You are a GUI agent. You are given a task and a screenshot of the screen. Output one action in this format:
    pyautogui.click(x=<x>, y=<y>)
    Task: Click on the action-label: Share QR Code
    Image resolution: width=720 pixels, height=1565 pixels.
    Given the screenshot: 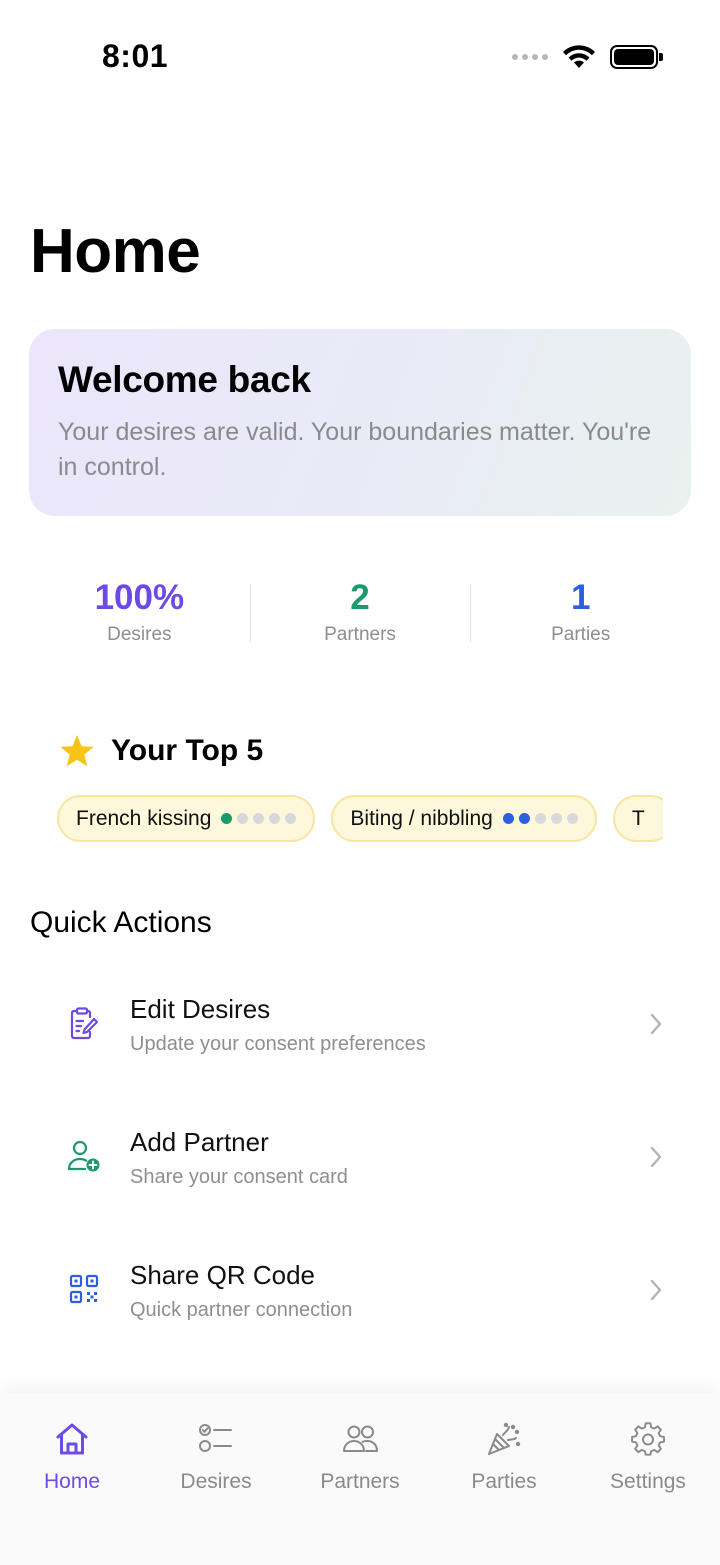 What is the action you would take?
    pyautogui.click(x=222, y=1275)
    